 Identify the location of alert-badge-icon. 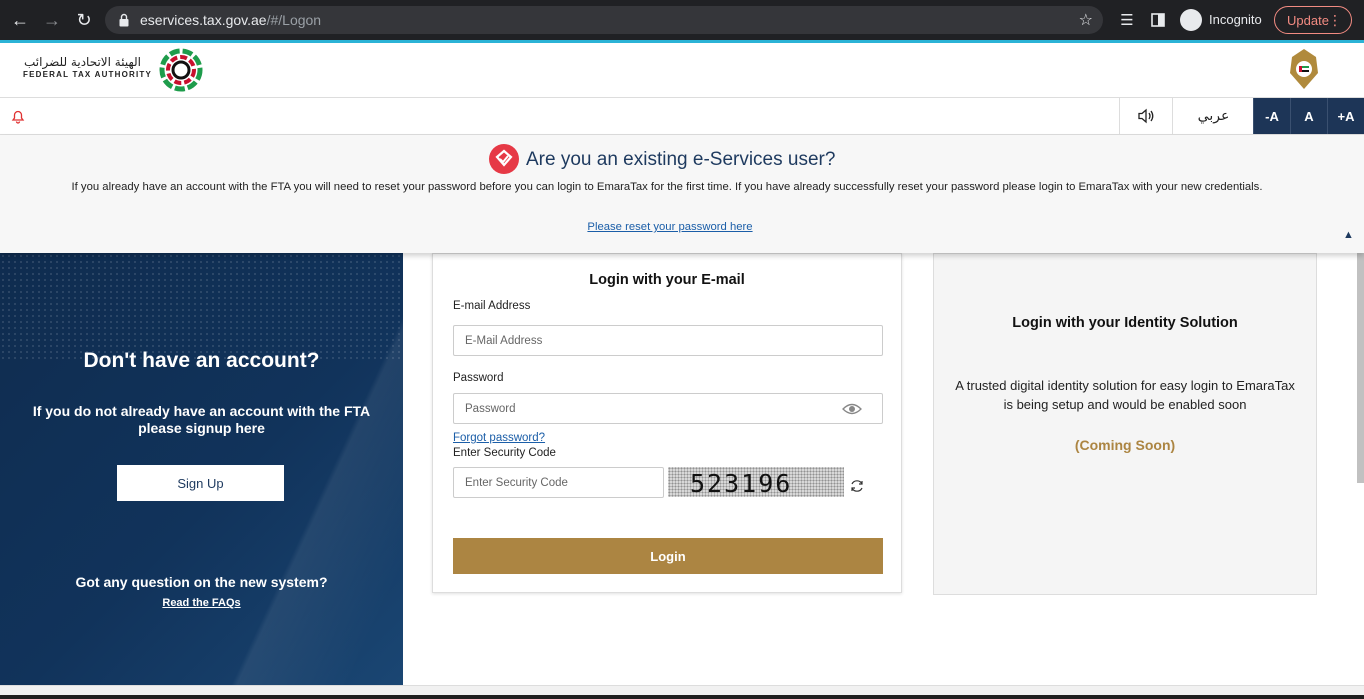
(504, 159).